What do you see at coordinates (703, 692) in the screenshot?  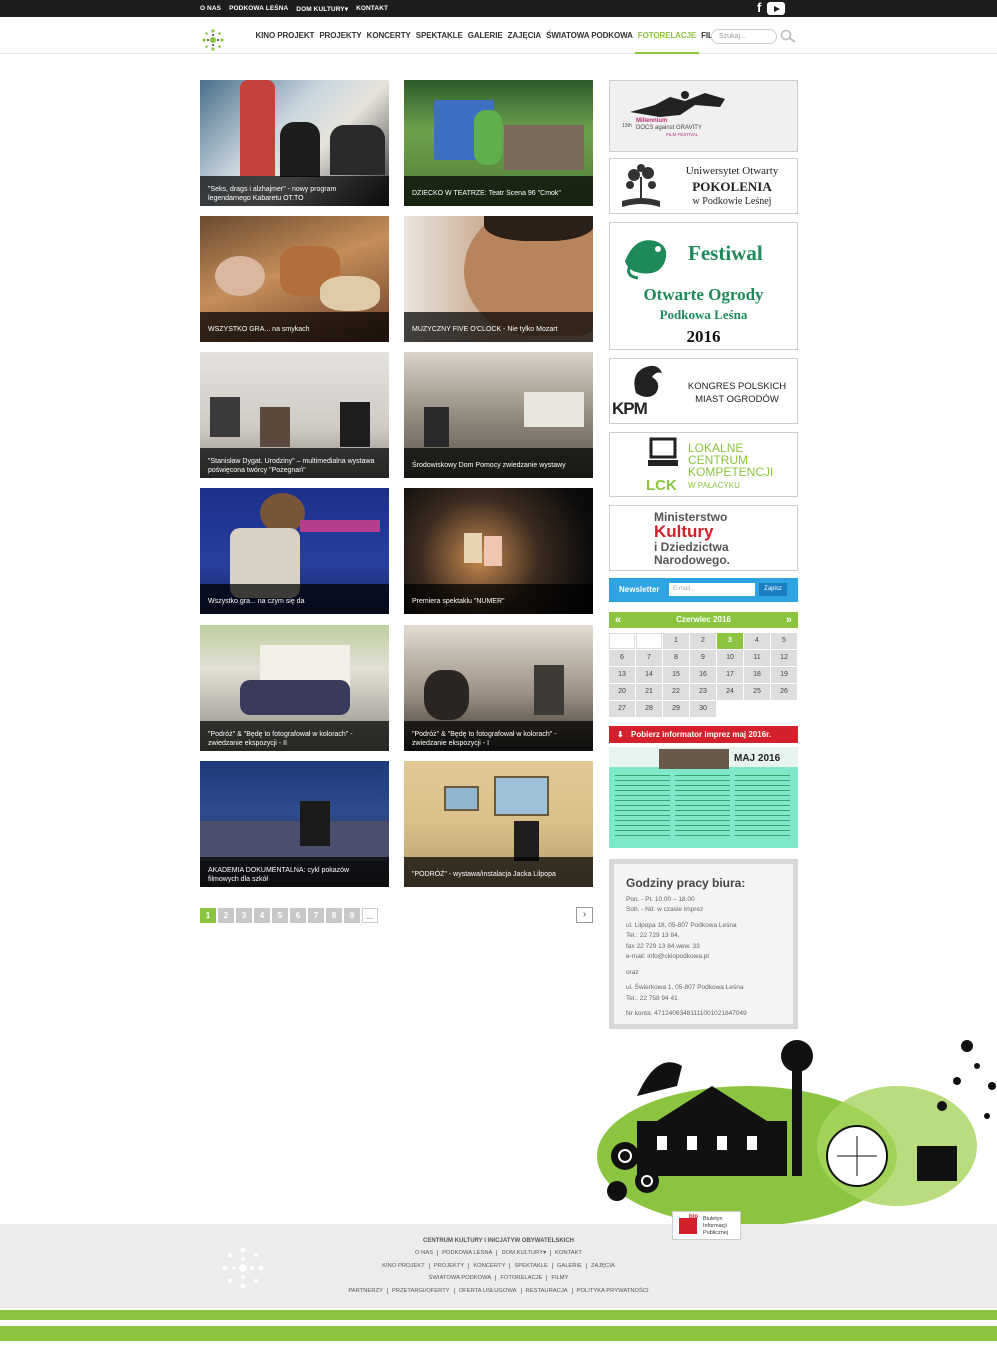 I see `calendar-day: 23` at bounding box center [703, 692].